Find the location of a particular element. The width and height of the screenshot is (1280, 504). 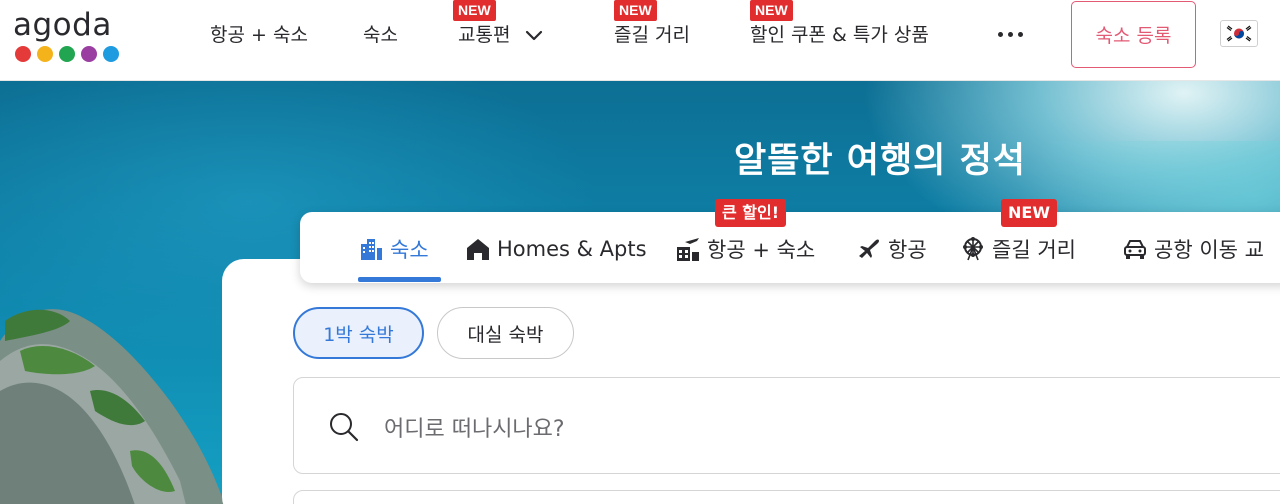

logo-dot-blue is located at coordinates (111, 54).